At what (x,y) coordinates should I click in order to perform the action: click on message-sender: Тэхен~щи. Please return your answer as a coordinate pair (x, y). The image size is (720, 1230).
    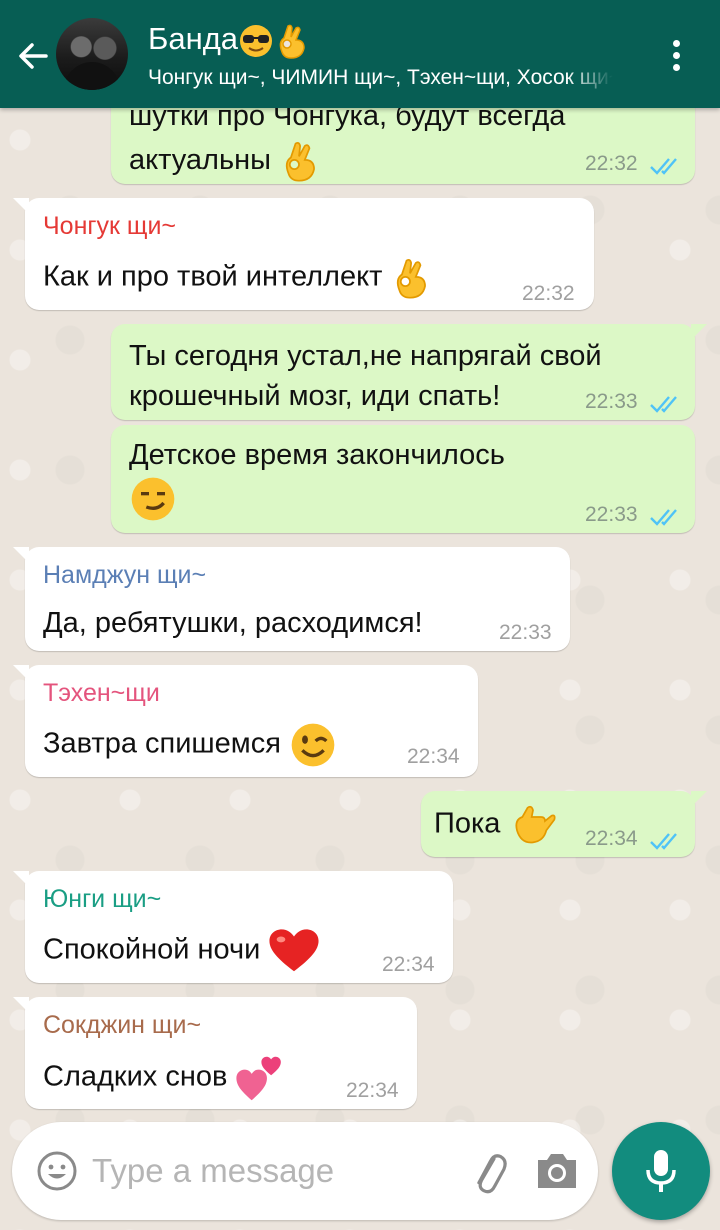
    Looking at the image, I should click on (101, 693).